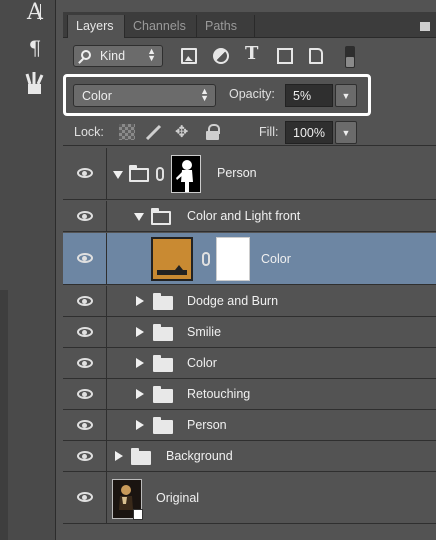 This screenshot has height=540, width=436. I want to click on tools-panel: A ¶, so click(28, 270).